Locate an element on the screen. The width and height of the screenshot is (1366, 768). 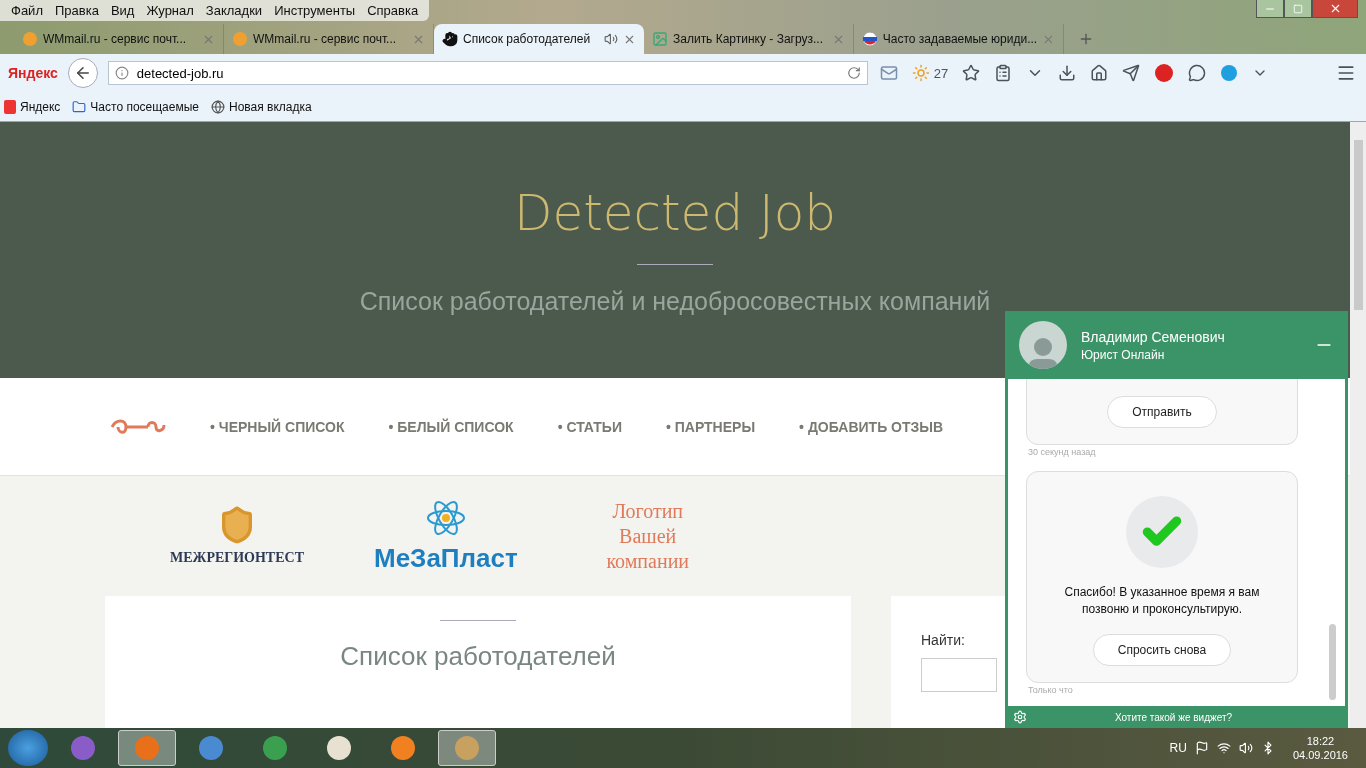
site-subtitle: Список работодателей и недобросовестных компаний is located at coordinates (675, 301).